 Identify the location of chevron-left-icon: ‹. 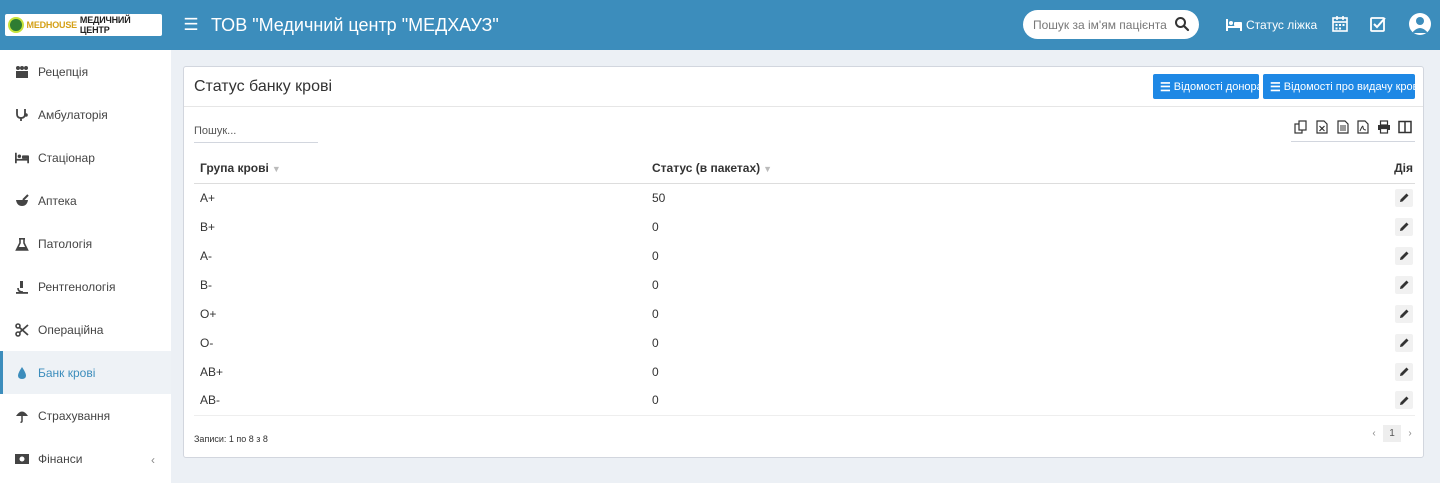
(153, 460).